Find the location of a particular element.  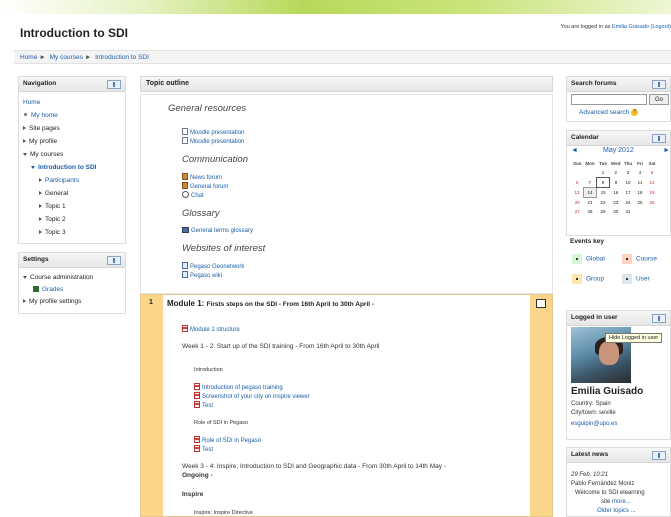

calendar-day: 3 is located at coordinates (628, 173).